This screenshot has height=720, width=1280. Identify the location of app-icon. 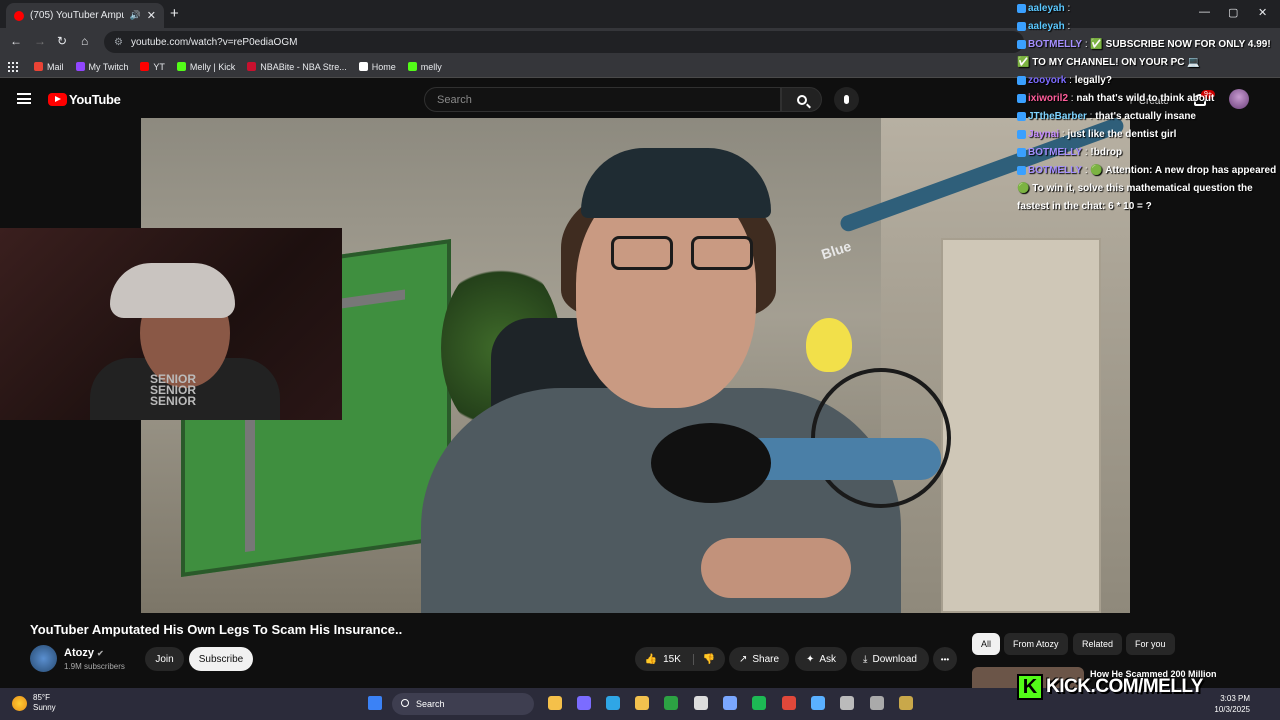
(906, 703).